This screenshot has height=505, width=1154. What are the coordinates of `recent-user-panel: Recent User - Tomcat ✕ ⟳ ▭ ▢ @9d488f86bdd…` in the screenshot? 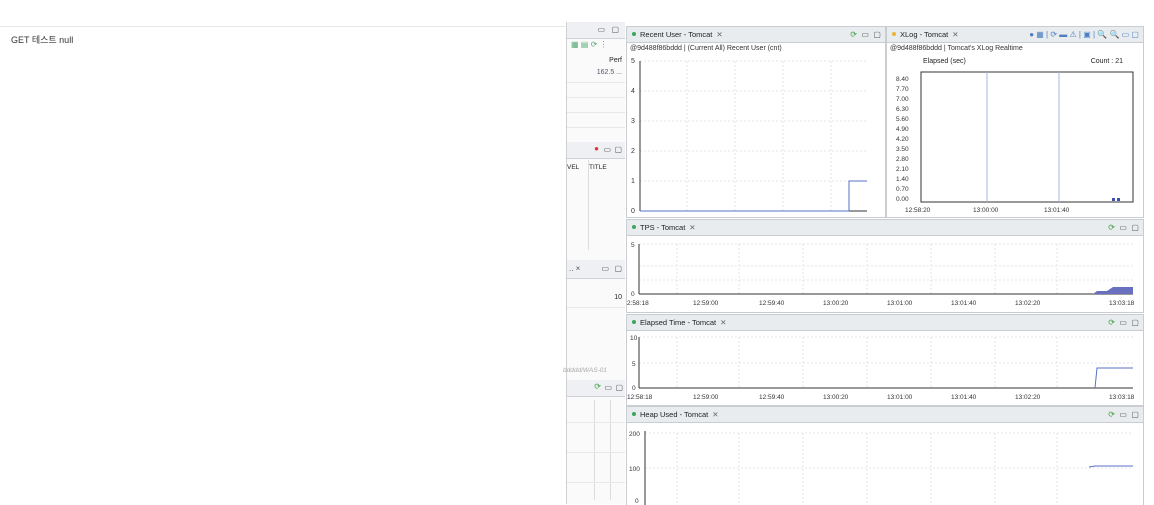 It's located at (756, 122).